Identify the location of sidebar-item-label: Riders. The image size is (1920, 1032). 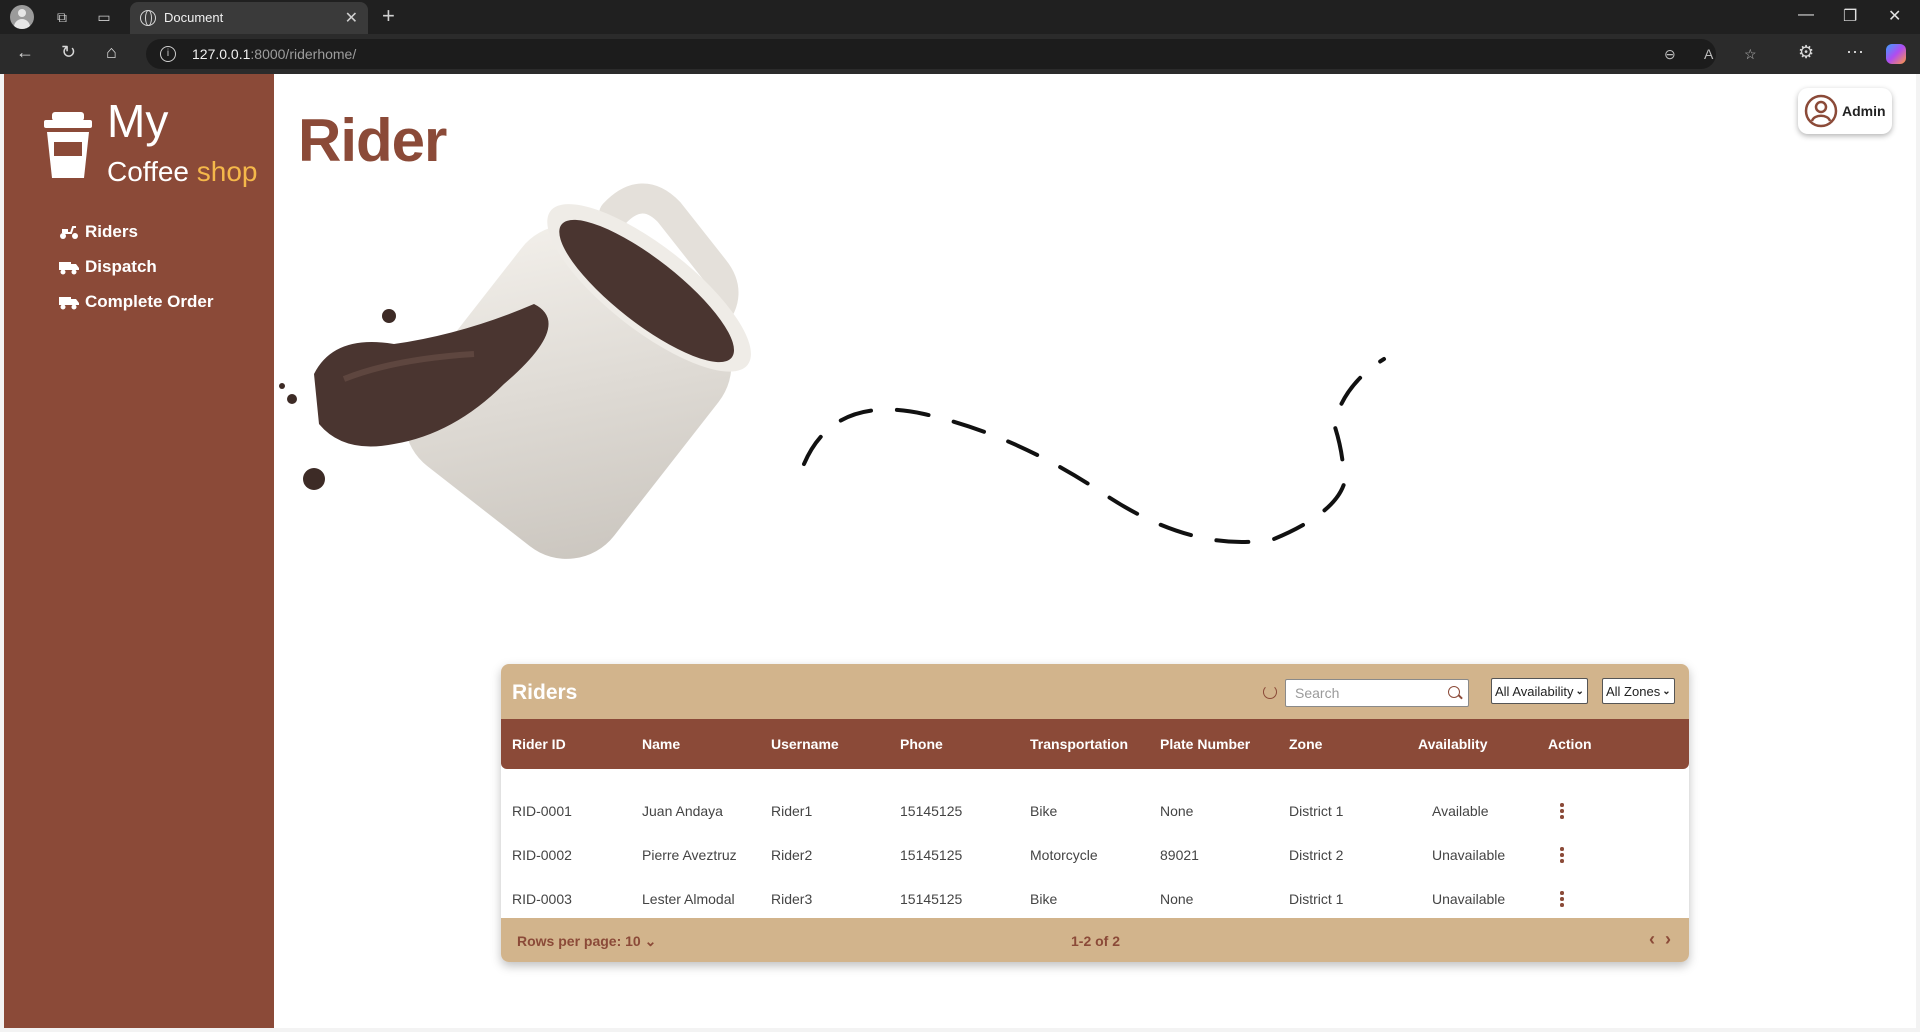
(111, 231).